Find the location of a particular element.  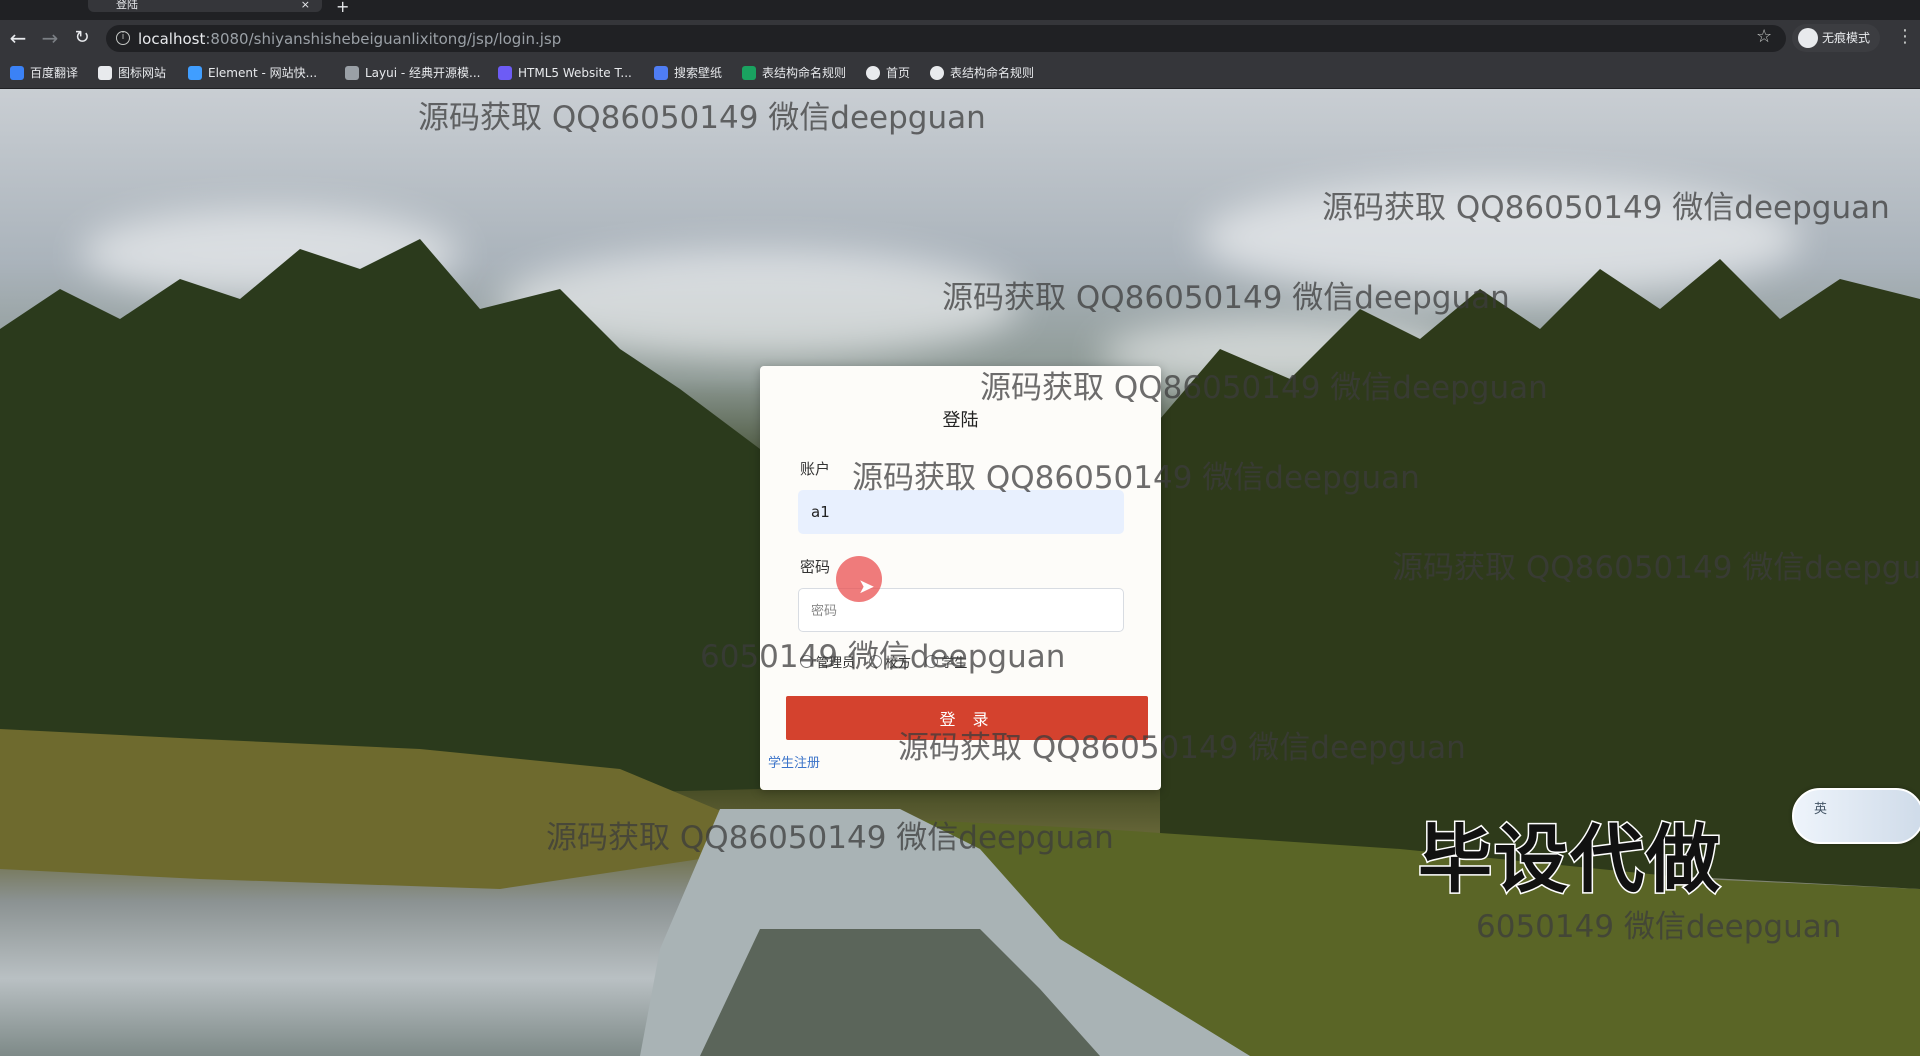

back-icon: ← is located at coordinates (18, 38).